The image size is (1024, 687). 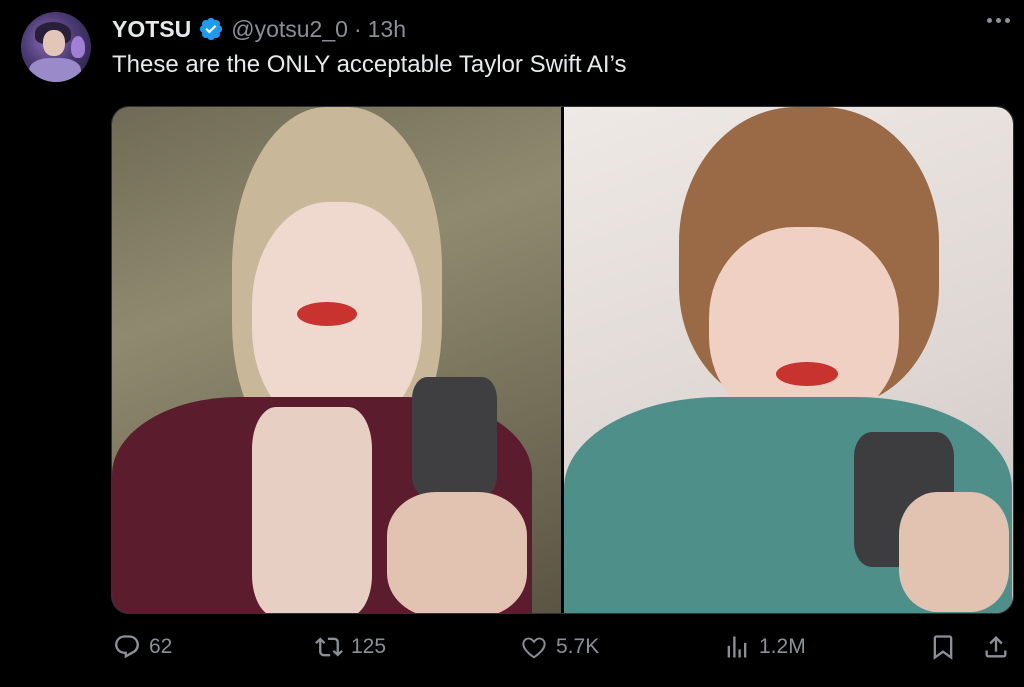 What do you see at coordinates (534, 648) in the screenshot?
I see `like-icon` at bounding box center [534, 648].